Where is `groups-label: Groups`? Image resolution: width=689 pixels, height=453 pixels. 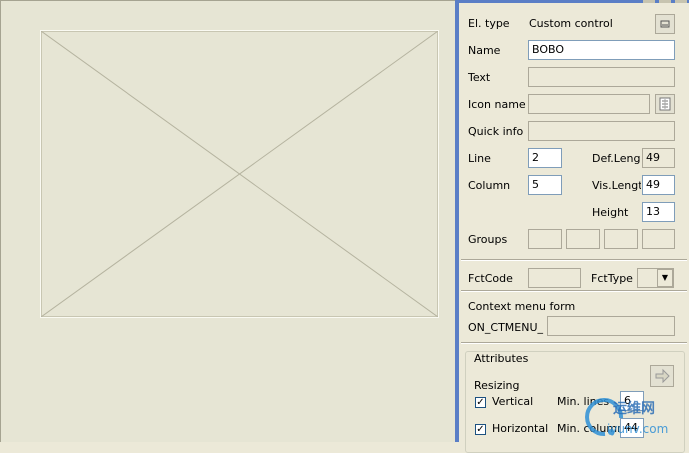 groups-label: Groups is located at coordinates (488, 239).